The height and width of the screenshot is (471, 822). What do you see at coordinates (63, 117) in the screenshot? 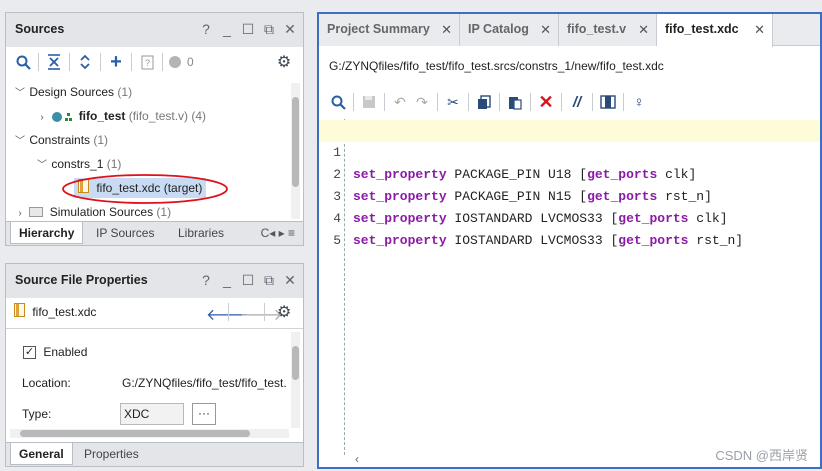
I see `module-status-icon` at bounding box center [63, 117].